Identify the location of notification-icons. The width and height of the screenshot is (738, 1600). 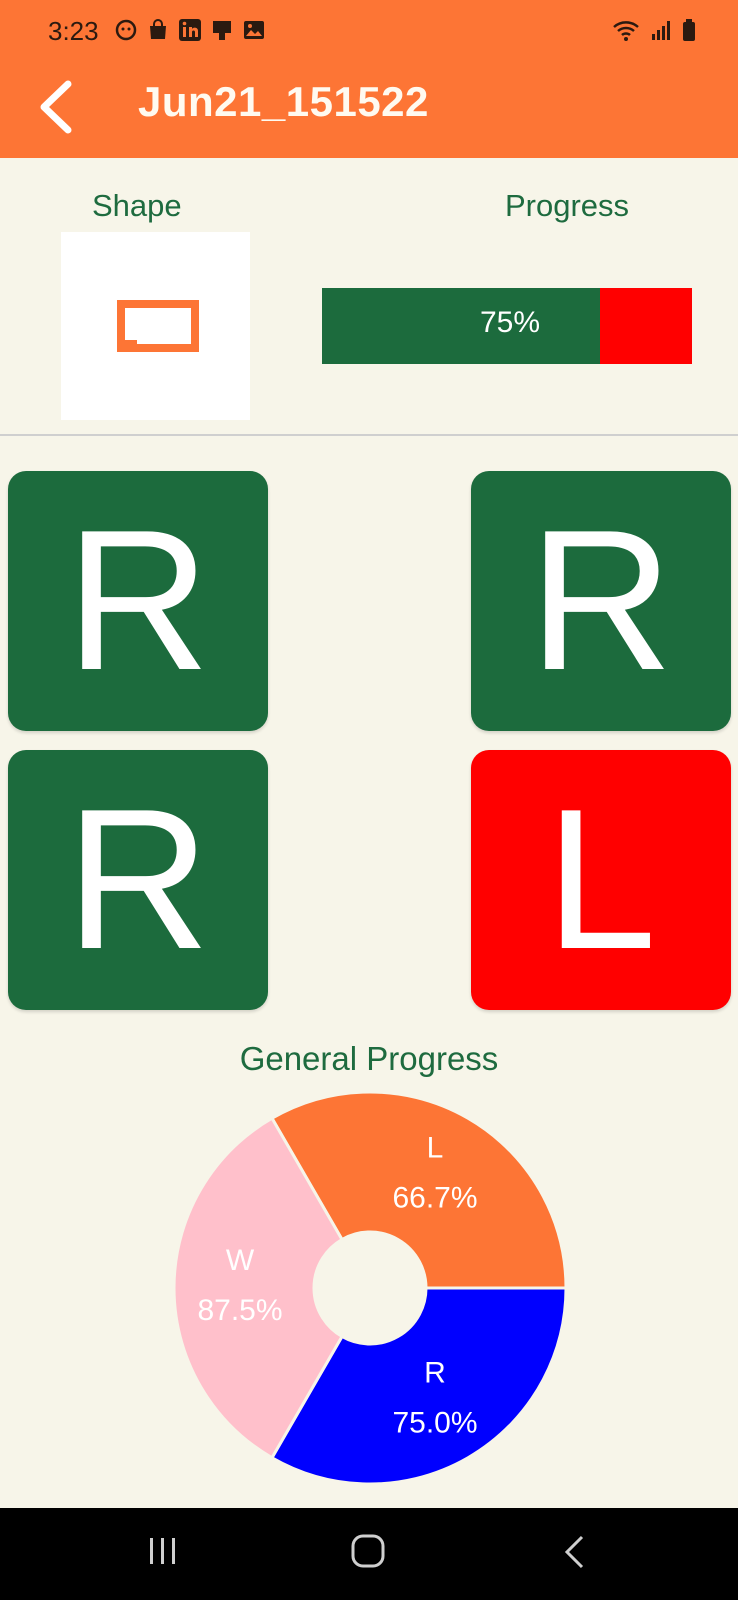
(190, 30).